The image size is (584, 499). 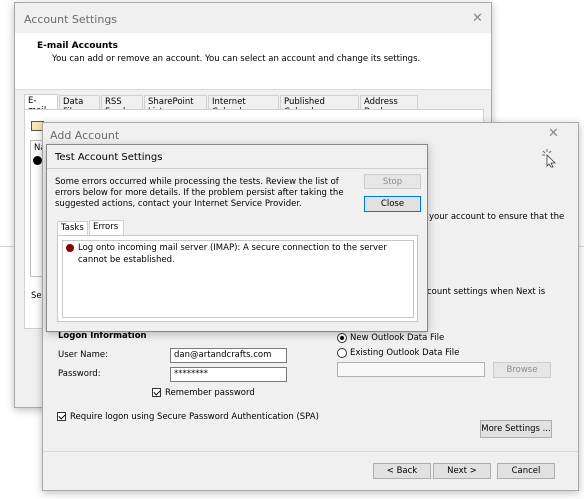 What do you see at coordinates (228, 355) in the screenshot?
I see `user-name-field: dan@artandcrafts.com` at bounding box center [228, 355].